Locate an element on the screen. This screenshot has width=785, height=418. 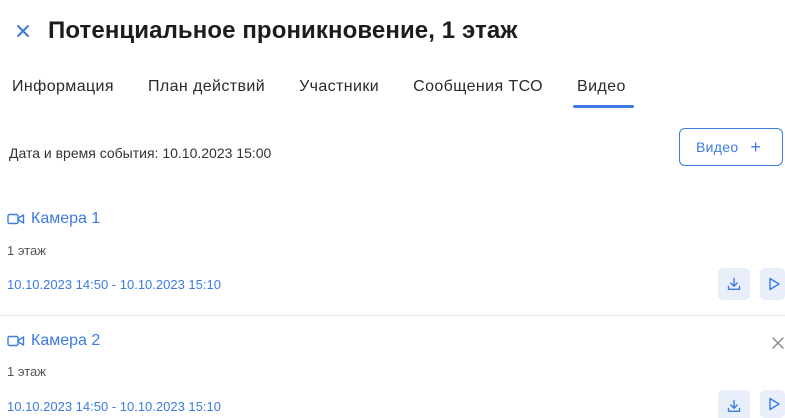
camera-1-link: Камера 1 is located at coordinates (53, 219).